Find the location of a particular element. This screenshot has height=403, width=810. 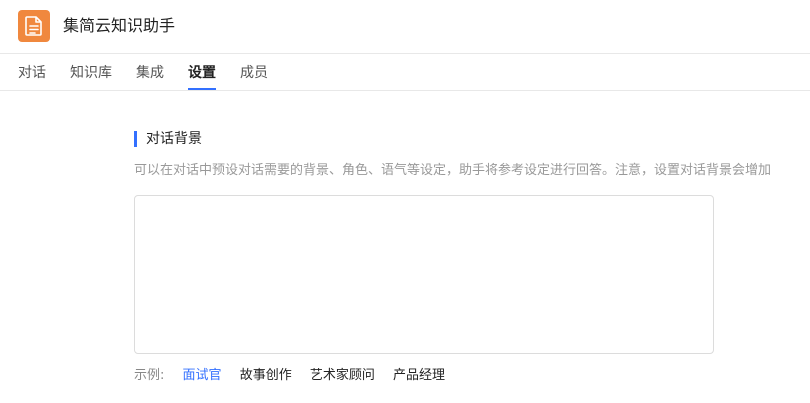

examples-label: 示例: is located at coordinates (149, 375).